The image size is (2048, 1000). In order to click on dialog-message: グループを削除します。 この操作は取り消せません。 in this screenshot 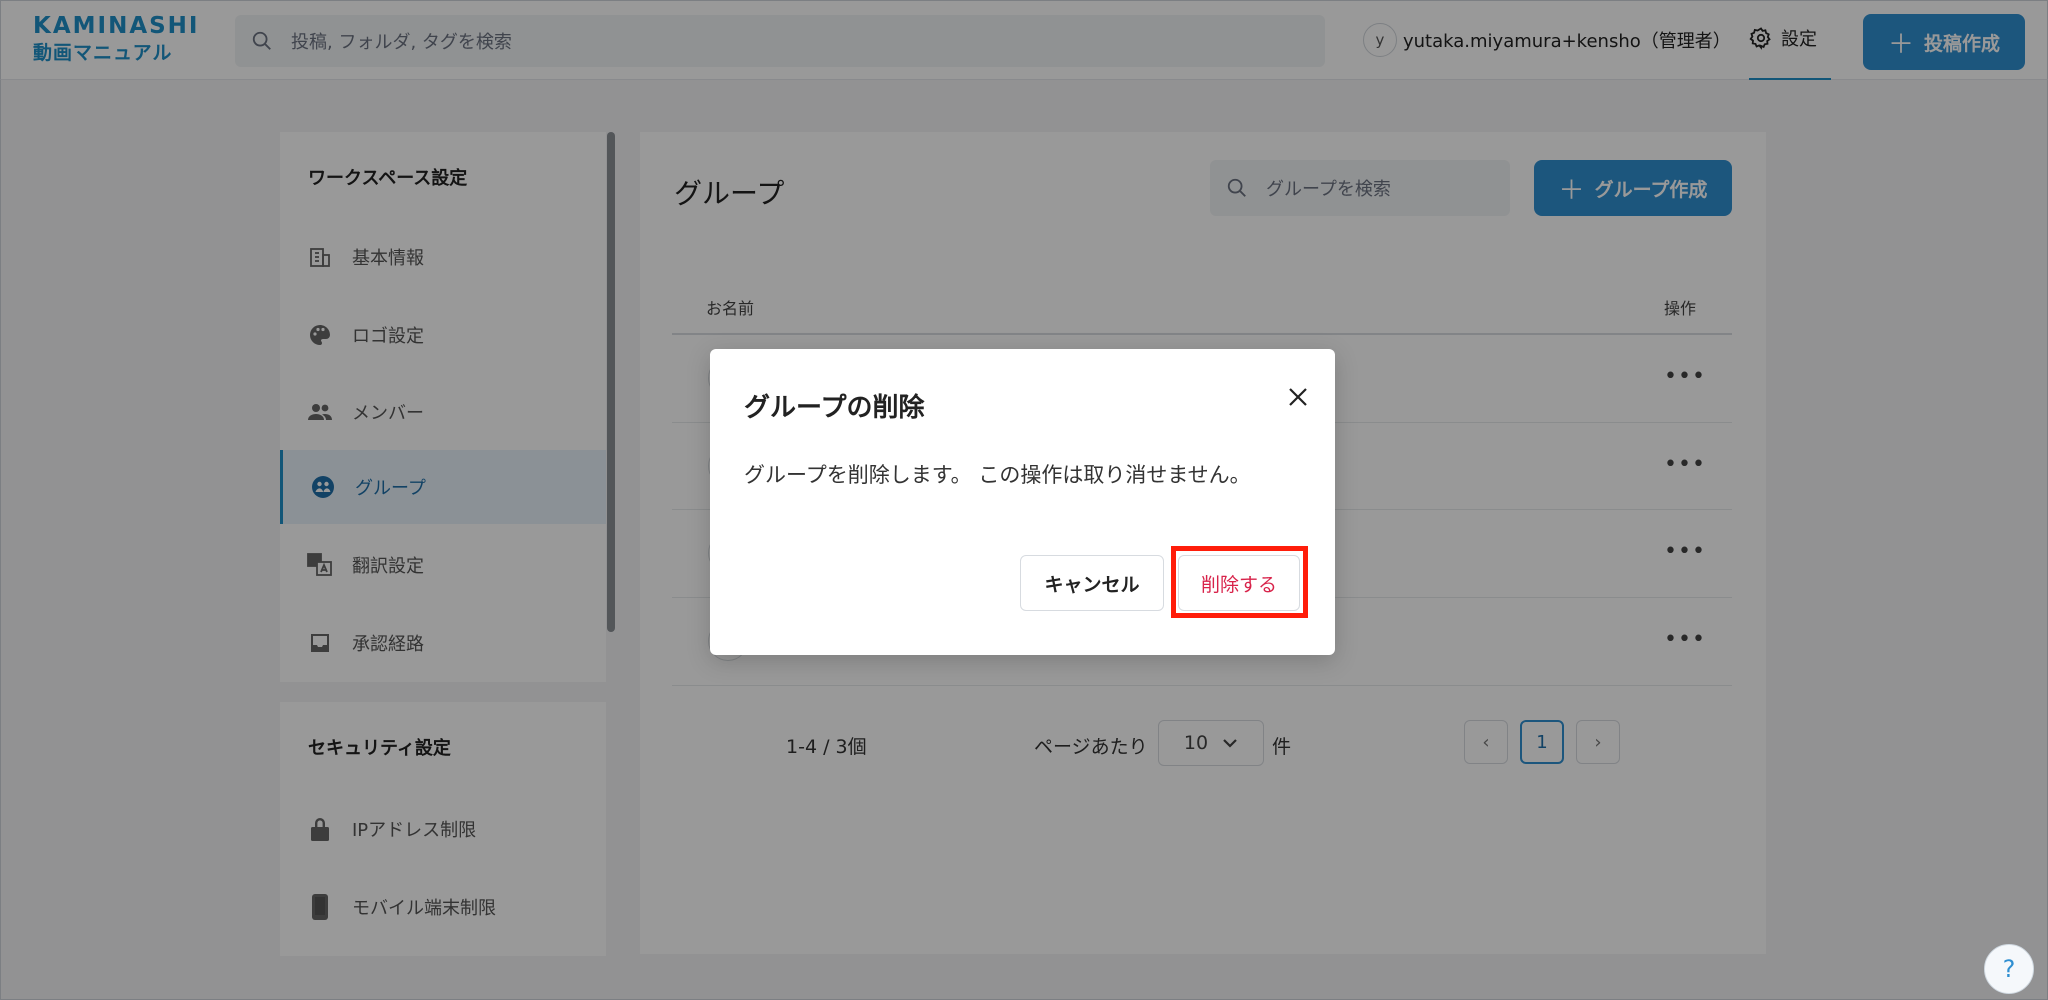, I will do `click(997, 475)`.